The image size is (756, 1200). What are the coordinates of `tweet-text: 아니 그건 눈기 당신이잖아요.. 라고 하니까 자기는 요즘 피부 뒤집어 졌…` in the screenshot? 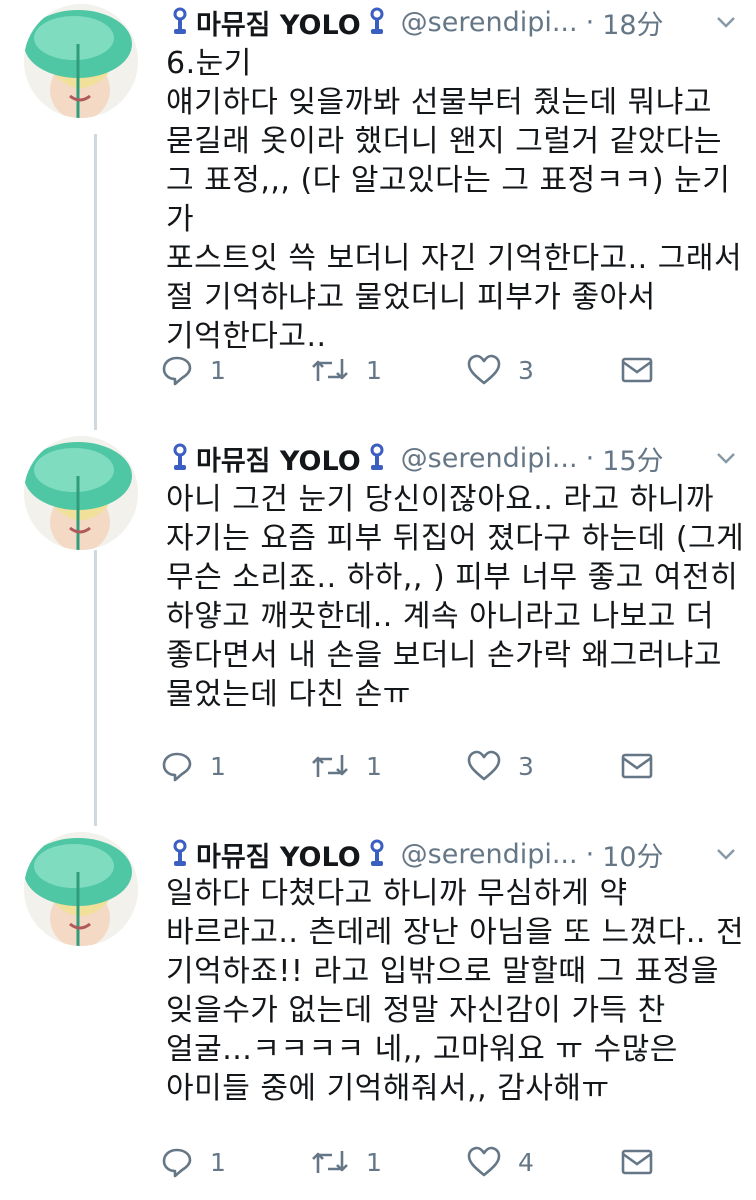 It's located at (455, 597).